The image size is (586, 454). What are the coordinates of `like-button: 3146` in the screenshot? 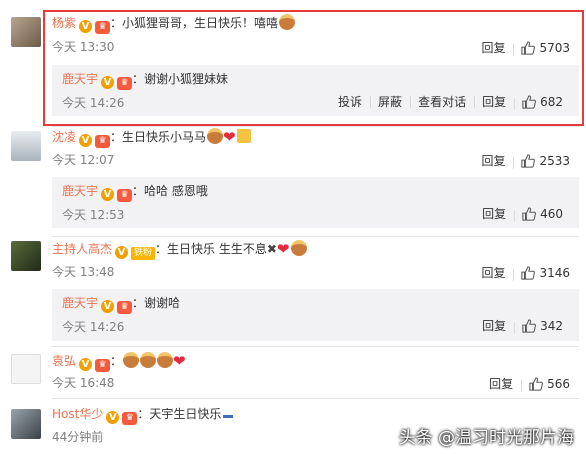 It's located at (545, 273).